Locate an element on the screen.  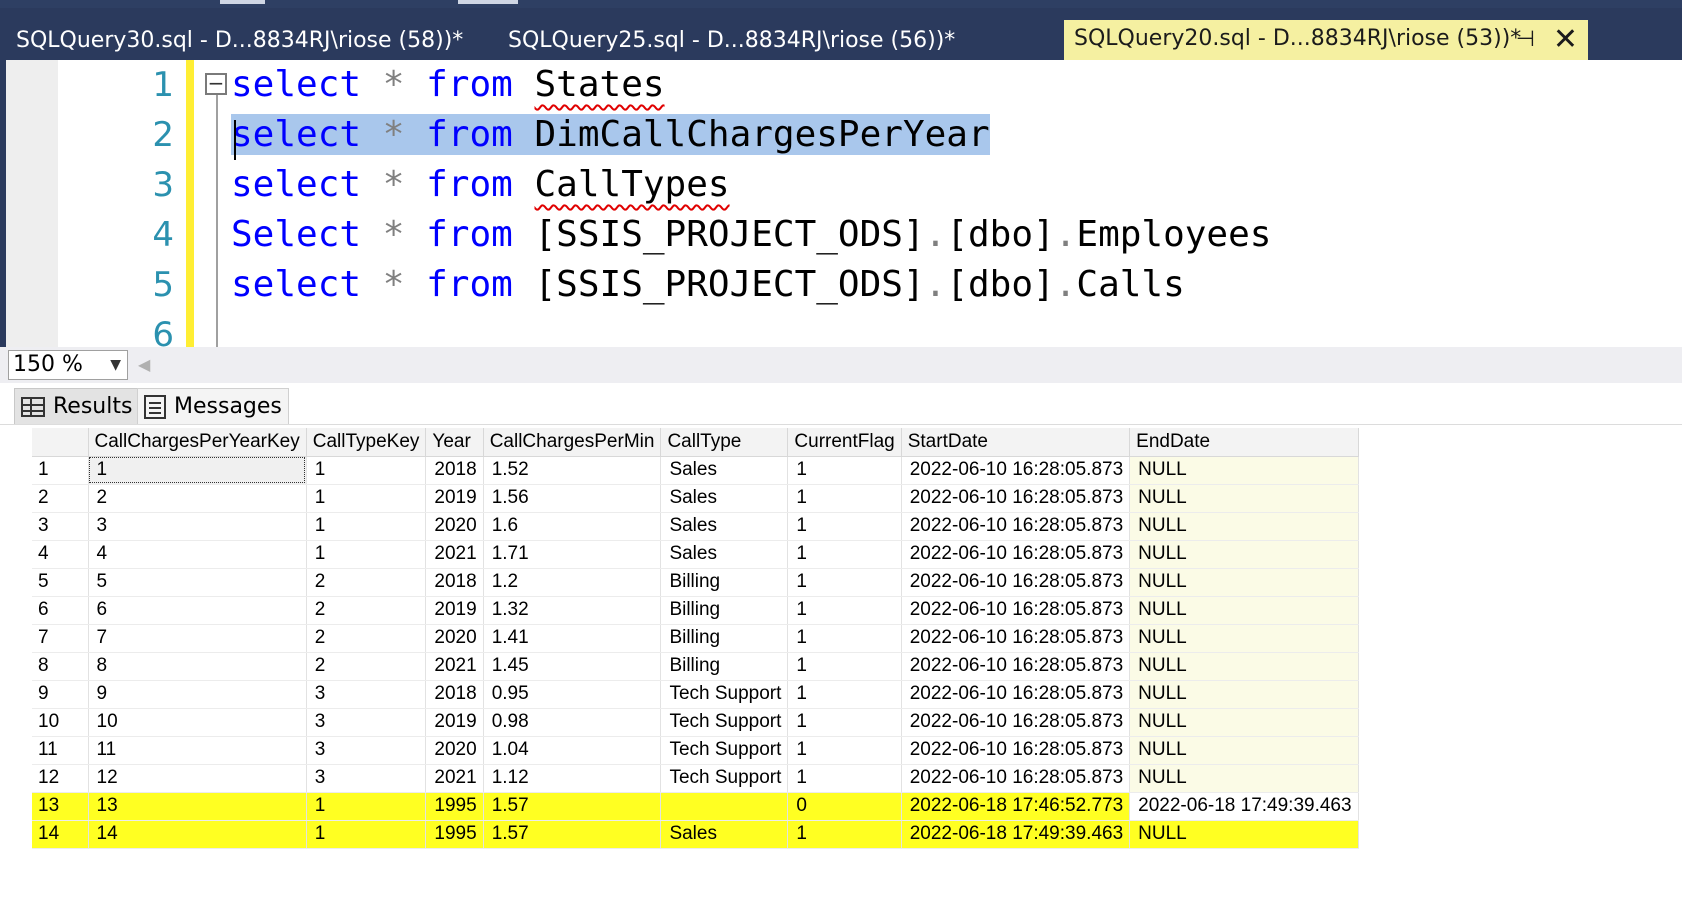
grid-cell: 1.45 is located at coordinates (572, 666).